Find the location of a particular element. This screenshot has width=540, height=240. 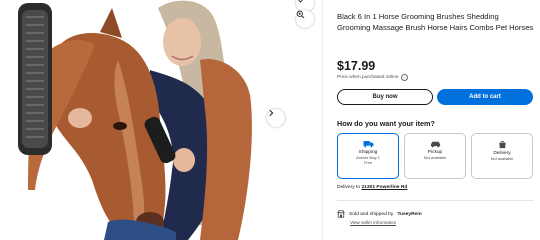

view-seller-info-link: View seller information is located at coordinates (373, 222).